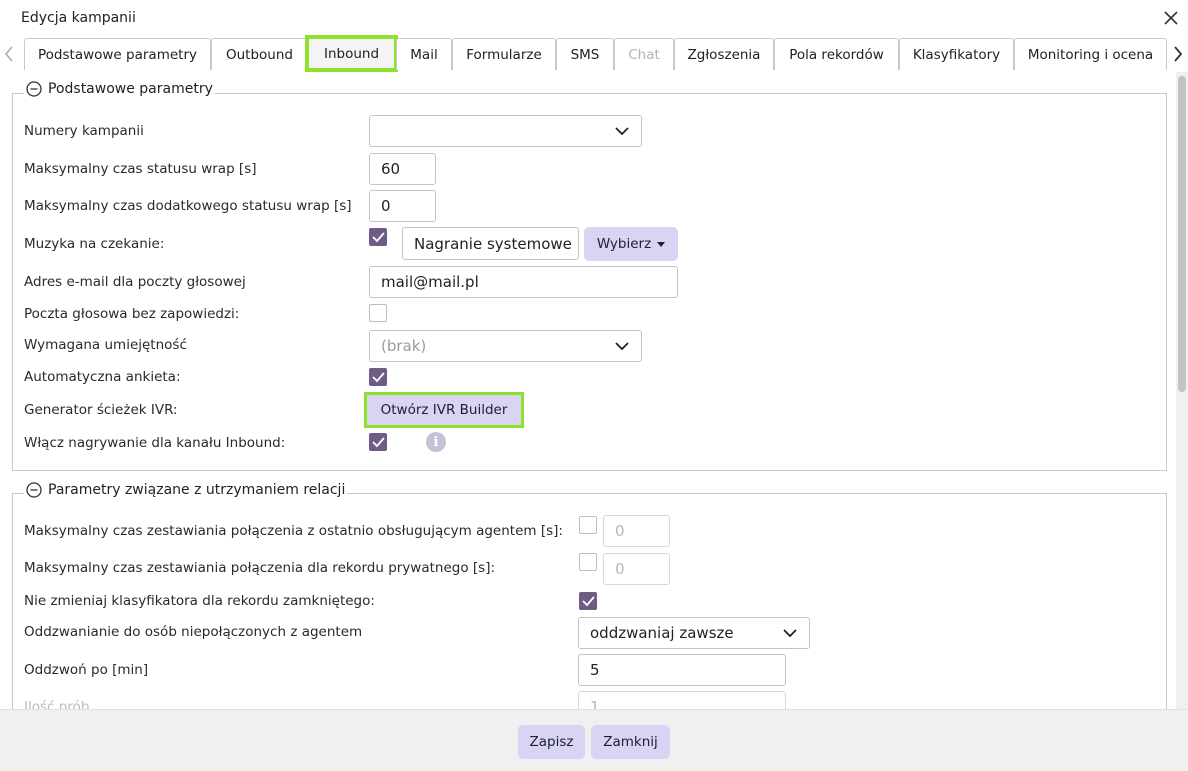  Describe the element at coordinates (78, 18) in the screenshot. I see `dialog-title: Edycja kampanii` at that location.